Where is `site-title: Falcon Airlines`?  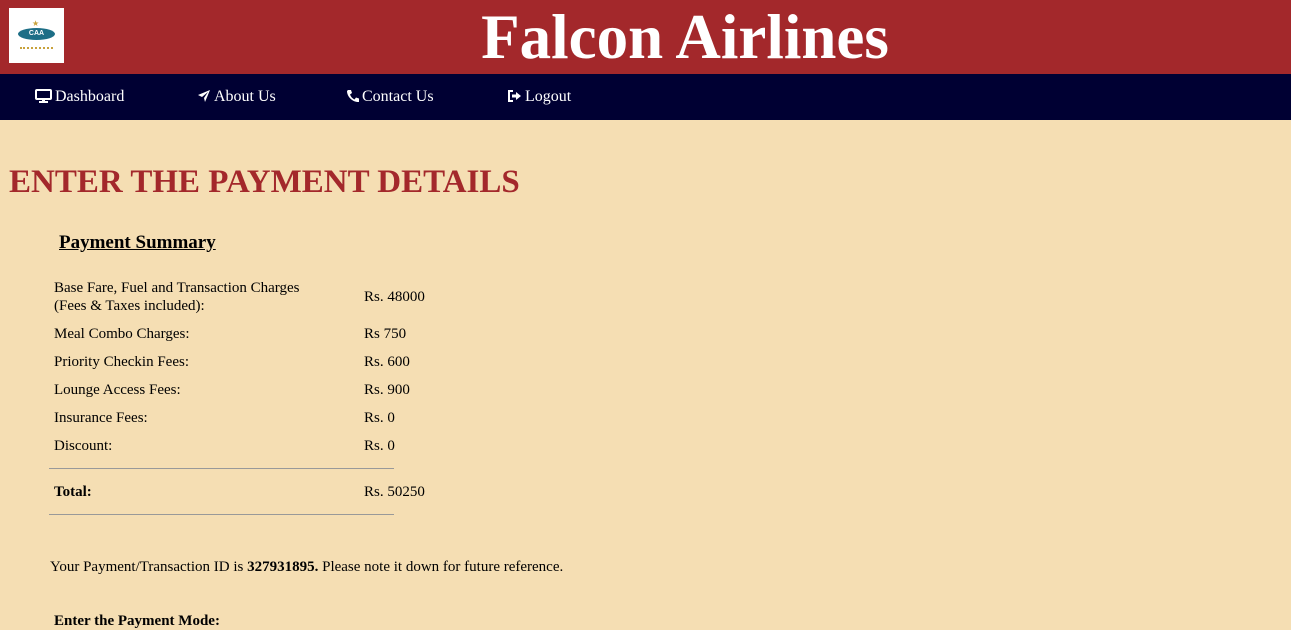
site-title: Falcon Airlines is located at coordinates (685, 37).